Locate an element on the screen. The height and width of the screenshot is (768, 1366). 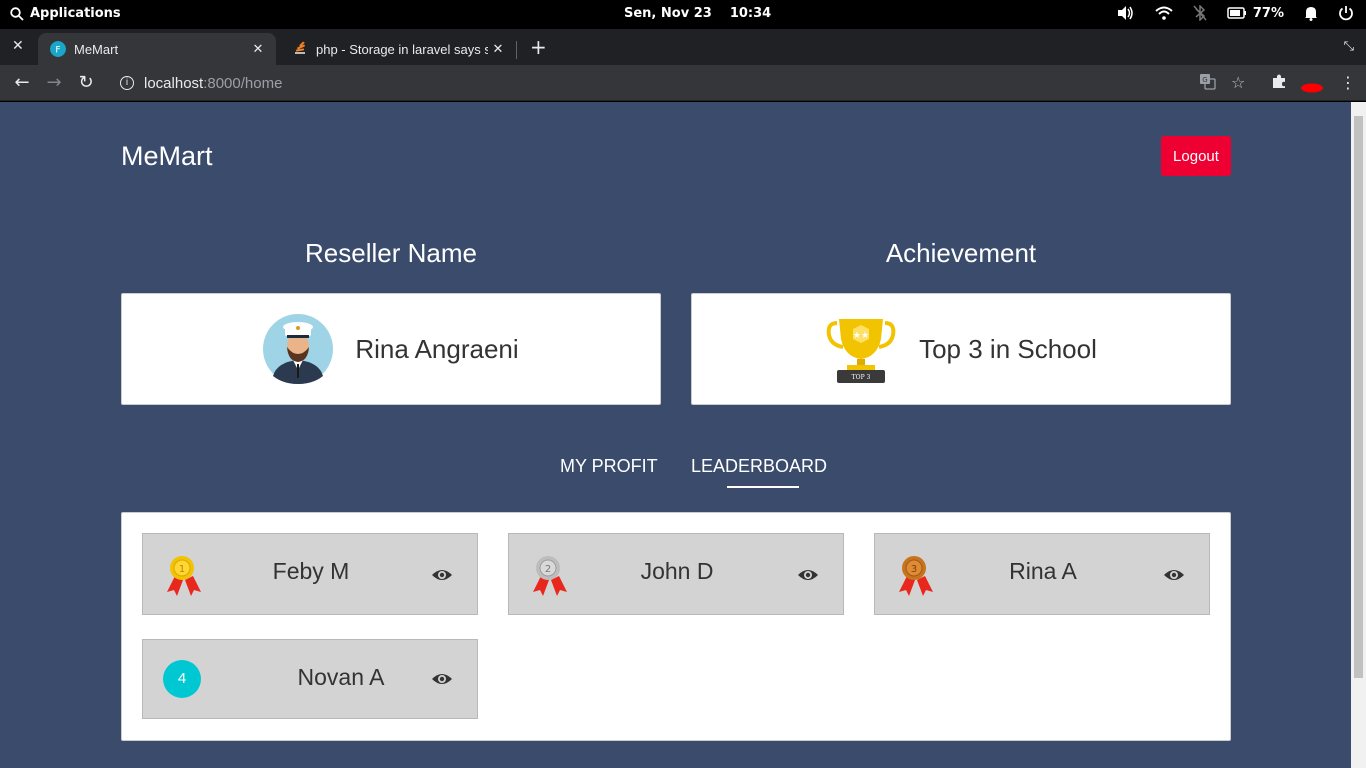
battery-icon is located at coordinates (1236, 13).